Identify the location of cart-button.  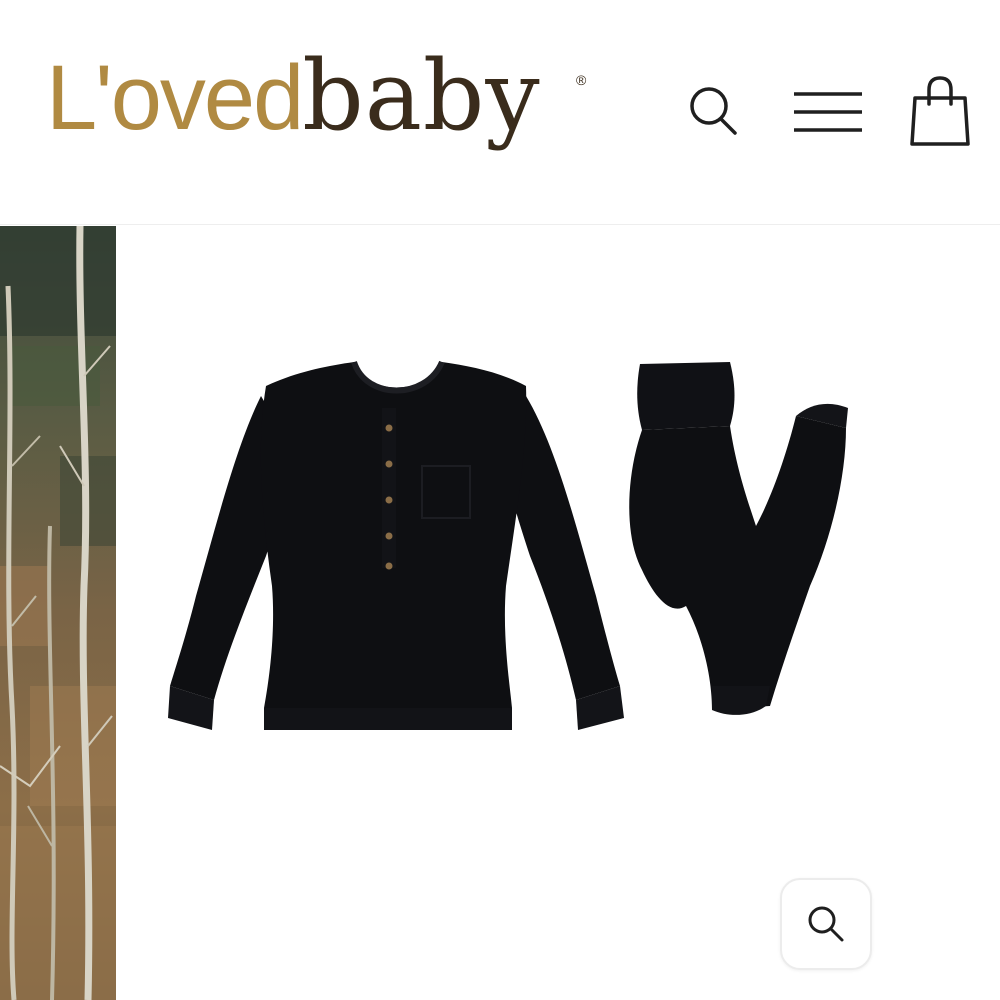
(940, 112).